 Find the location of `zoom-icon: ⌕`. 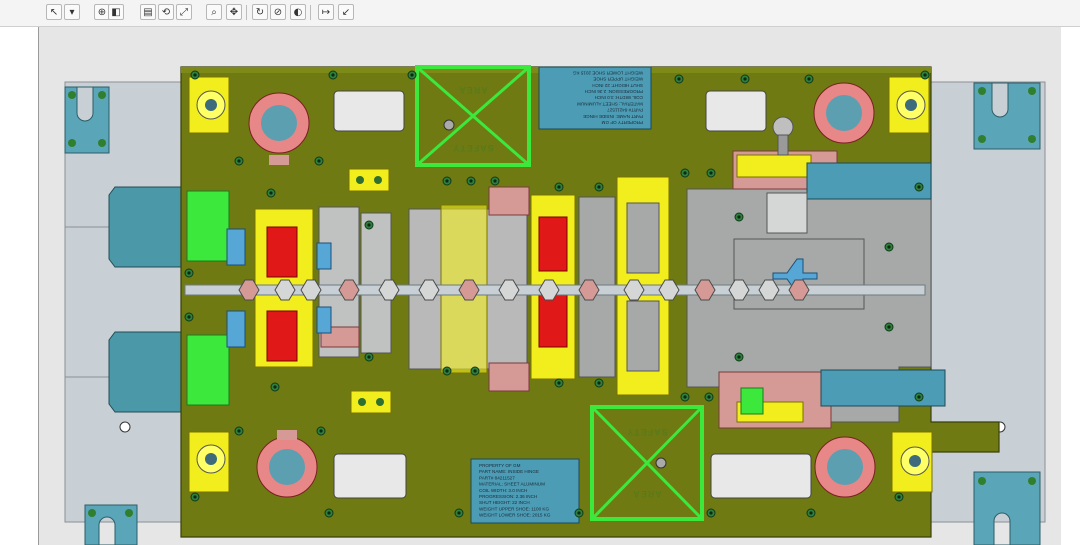

zoom-icon: ⌕ is located at coordinates (214, 12).